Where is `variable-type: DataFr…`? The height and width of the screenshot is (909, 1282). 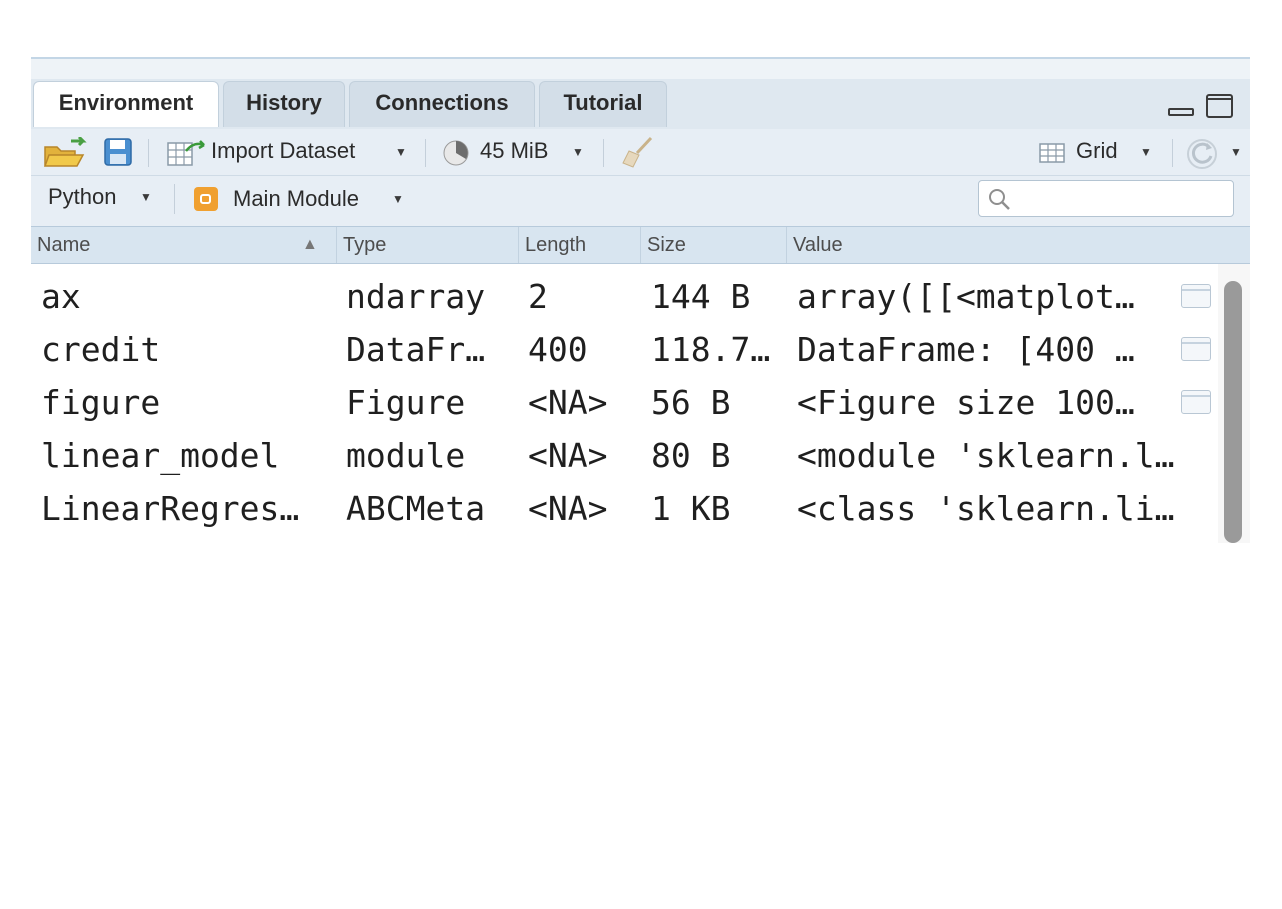 variable-type: DataFr… is located at coordinates (416, 349).